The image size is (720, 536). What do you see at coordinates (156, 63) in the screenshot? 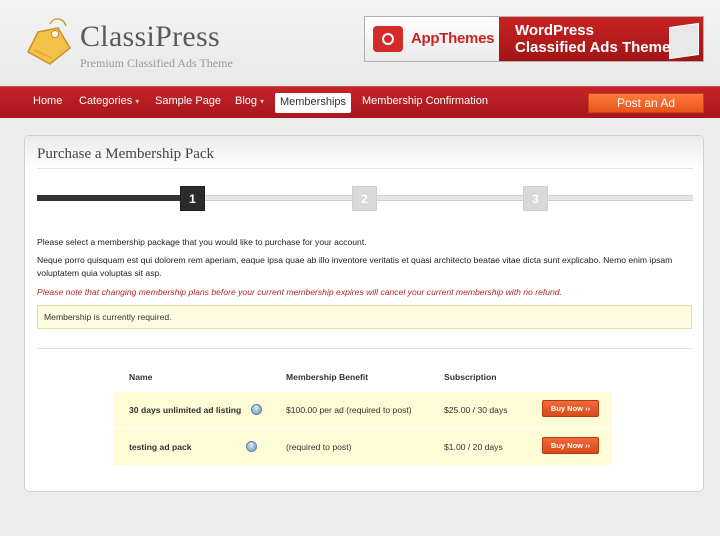
I see `logo-subtitle: Premium Classified Ads Theme` at bounding box center [156, 63].